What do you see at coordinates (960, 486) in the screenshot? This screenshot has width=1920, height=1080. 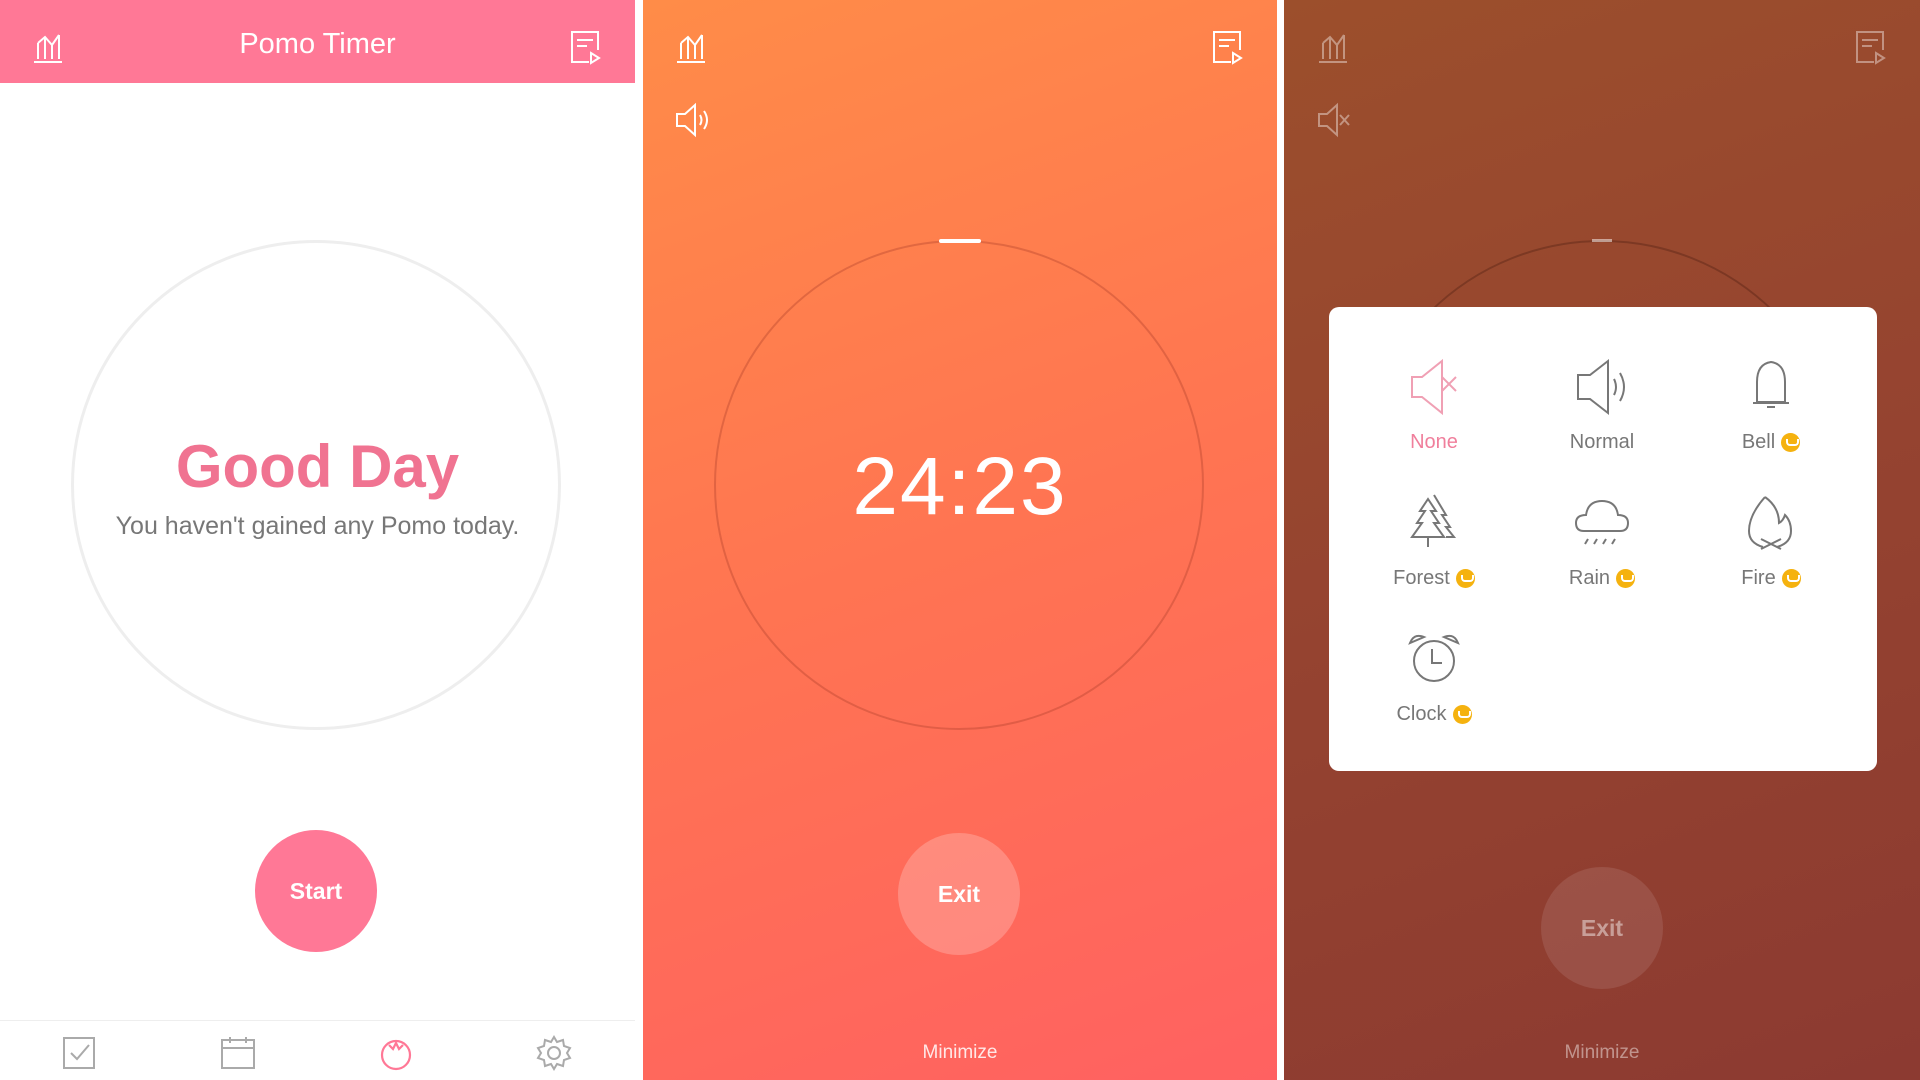 I see `timer-display: 24:23` at bounding box center [960, 486].